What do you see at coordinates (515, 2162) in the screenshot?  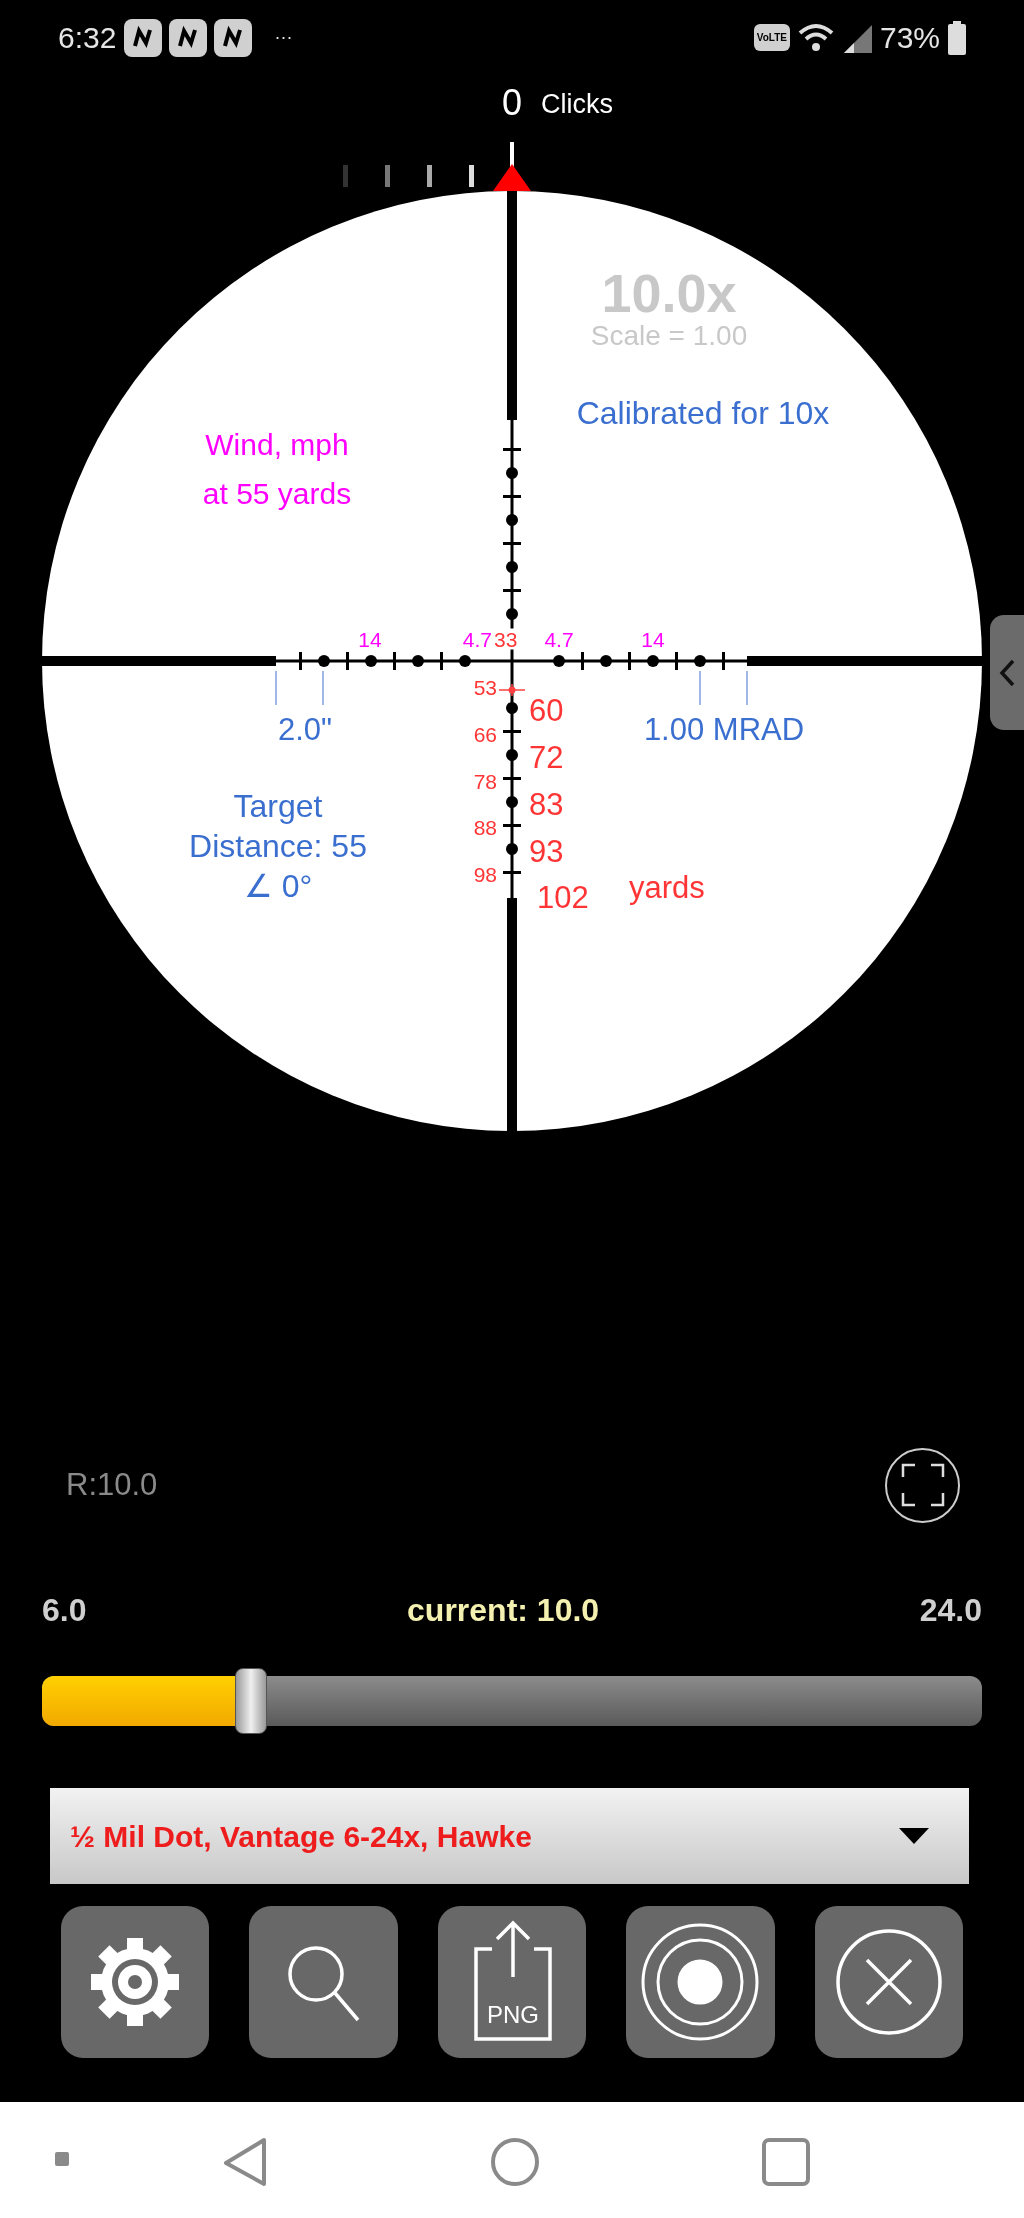 I see `home-icon` at bounding box center [515, 2162].